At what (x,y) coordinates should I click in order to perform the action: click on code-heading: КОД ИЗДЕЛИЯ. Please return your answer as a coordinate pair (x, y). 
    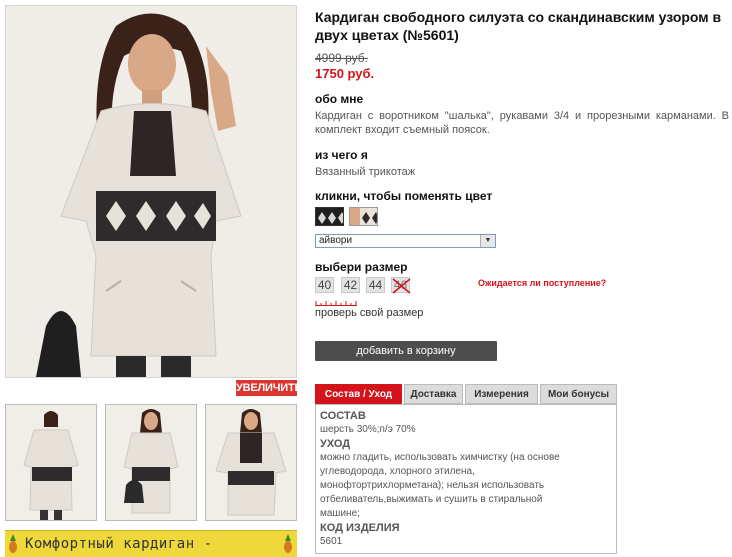
    Looking at the image, I should click on (360, 528).